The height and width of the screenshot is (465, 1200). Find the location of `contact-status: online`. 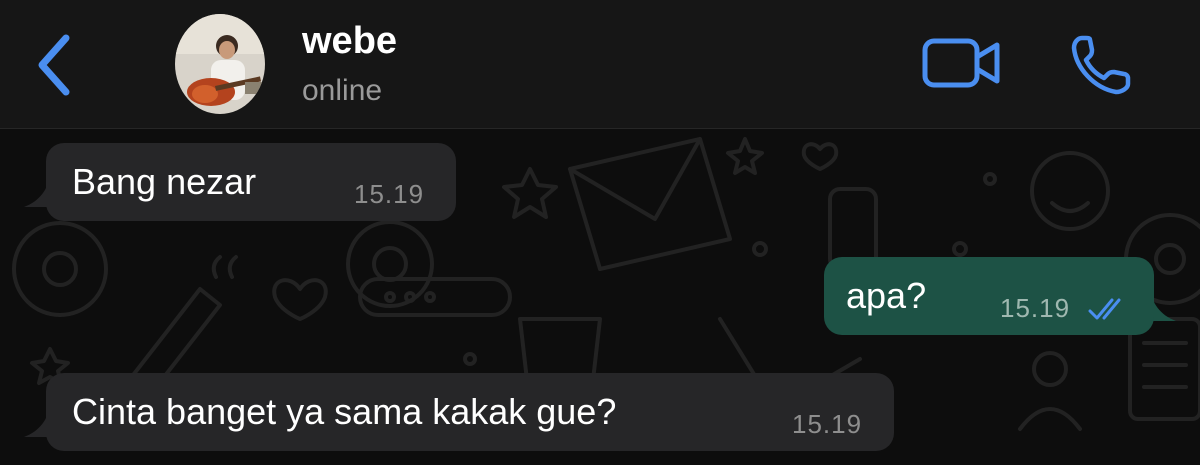

contact-status: online is located at coordinates (342, 90).